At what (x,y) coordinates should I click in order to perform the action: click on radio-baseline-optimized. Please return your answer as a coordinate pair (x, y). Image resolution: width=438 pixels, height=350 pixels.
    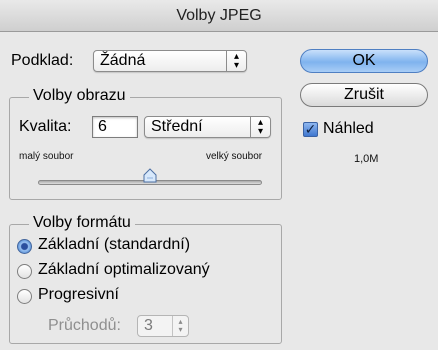
    Looking at the image, I should click on (24, 271).